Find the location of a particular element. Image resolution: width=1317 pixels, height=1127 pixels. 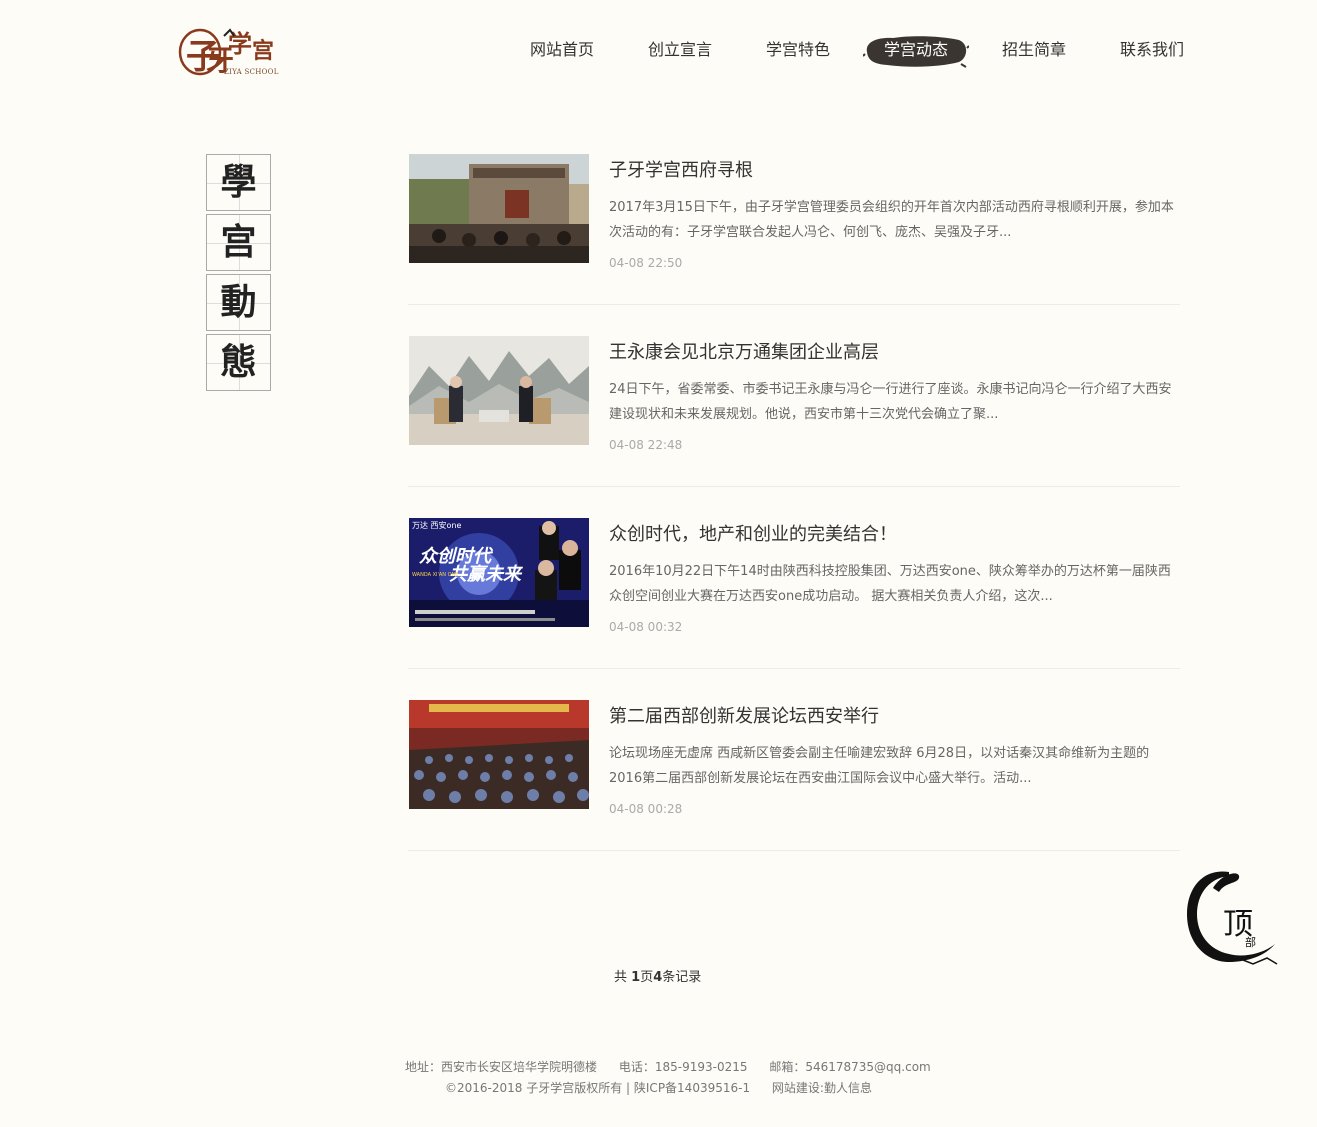

nav-item-contact: 联系我们 is located at coordinates (1152, 50).